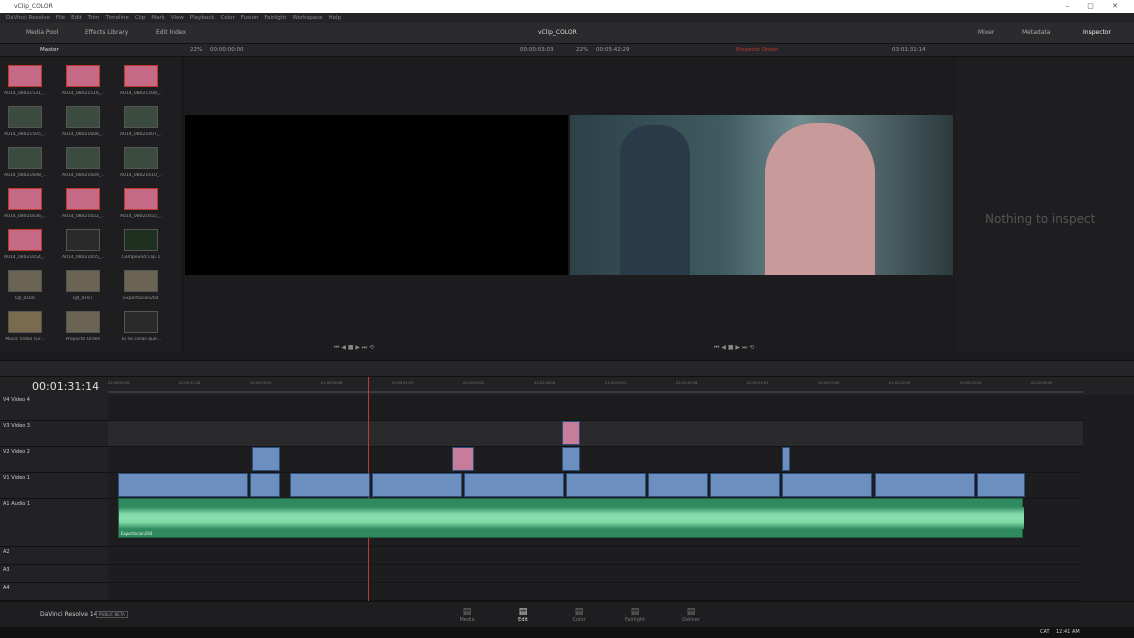  I want to click on program-zoom: 22%, so click(582, 50).